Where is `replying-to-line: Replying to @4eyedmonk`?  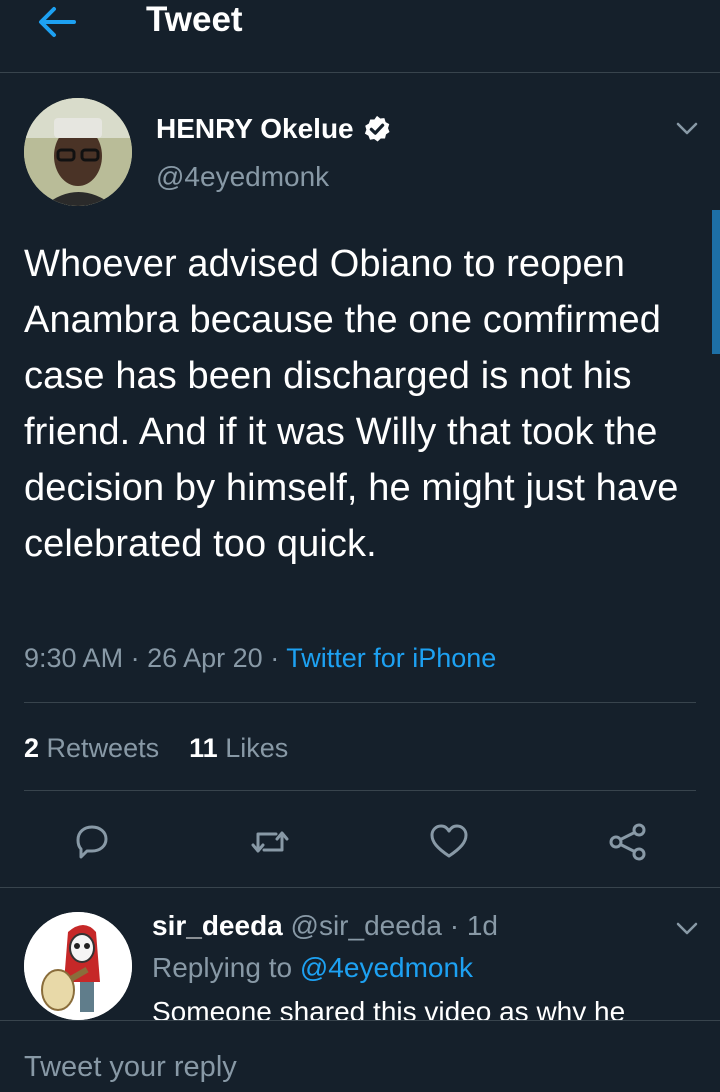 replying-to-line: Replying to @4eyedmonk is located at coordinates (312, 968).